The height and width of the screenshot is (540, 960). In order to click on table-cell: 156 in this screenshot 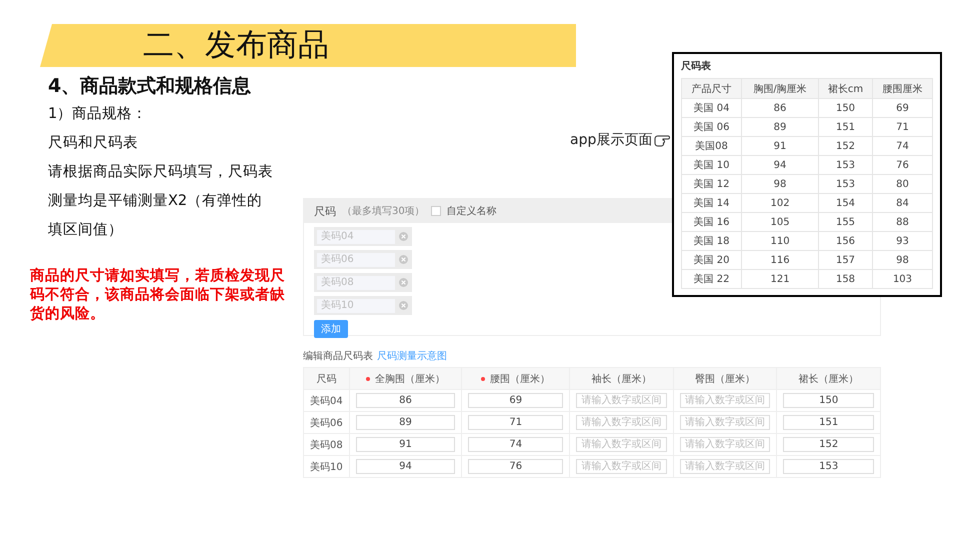, I will do `click(845, 241)`.